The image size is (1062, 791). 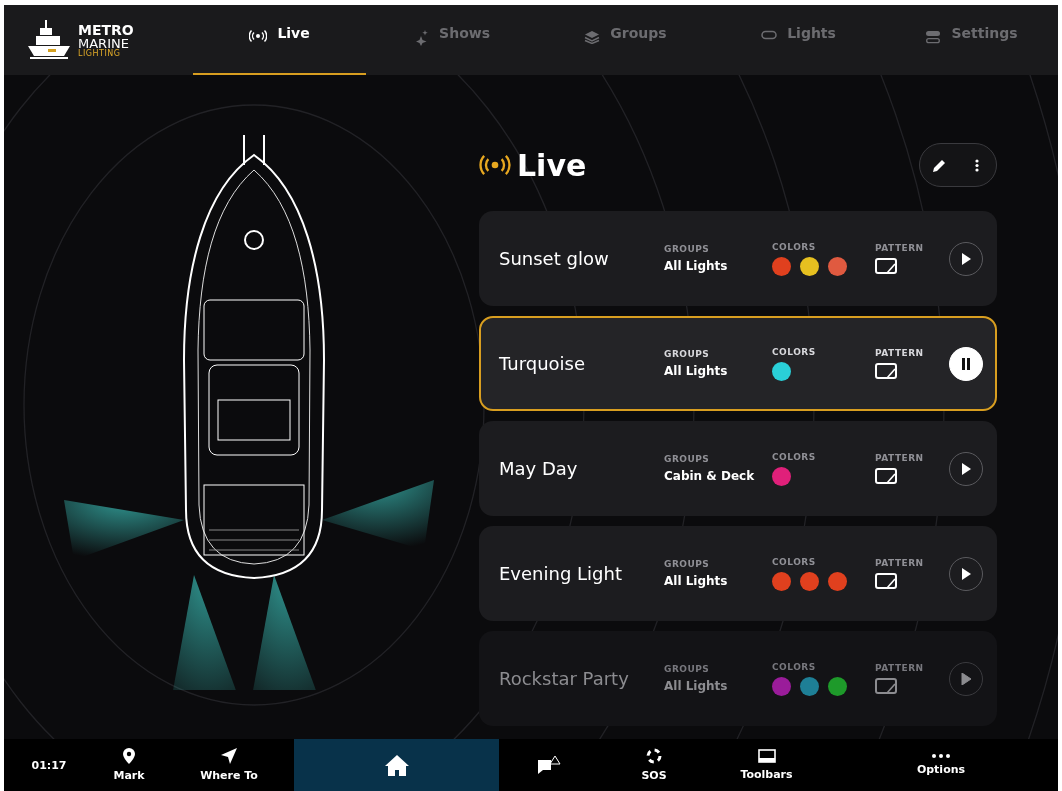 I want to click on toolbar-button: SOS, so click(x=654, y=765).